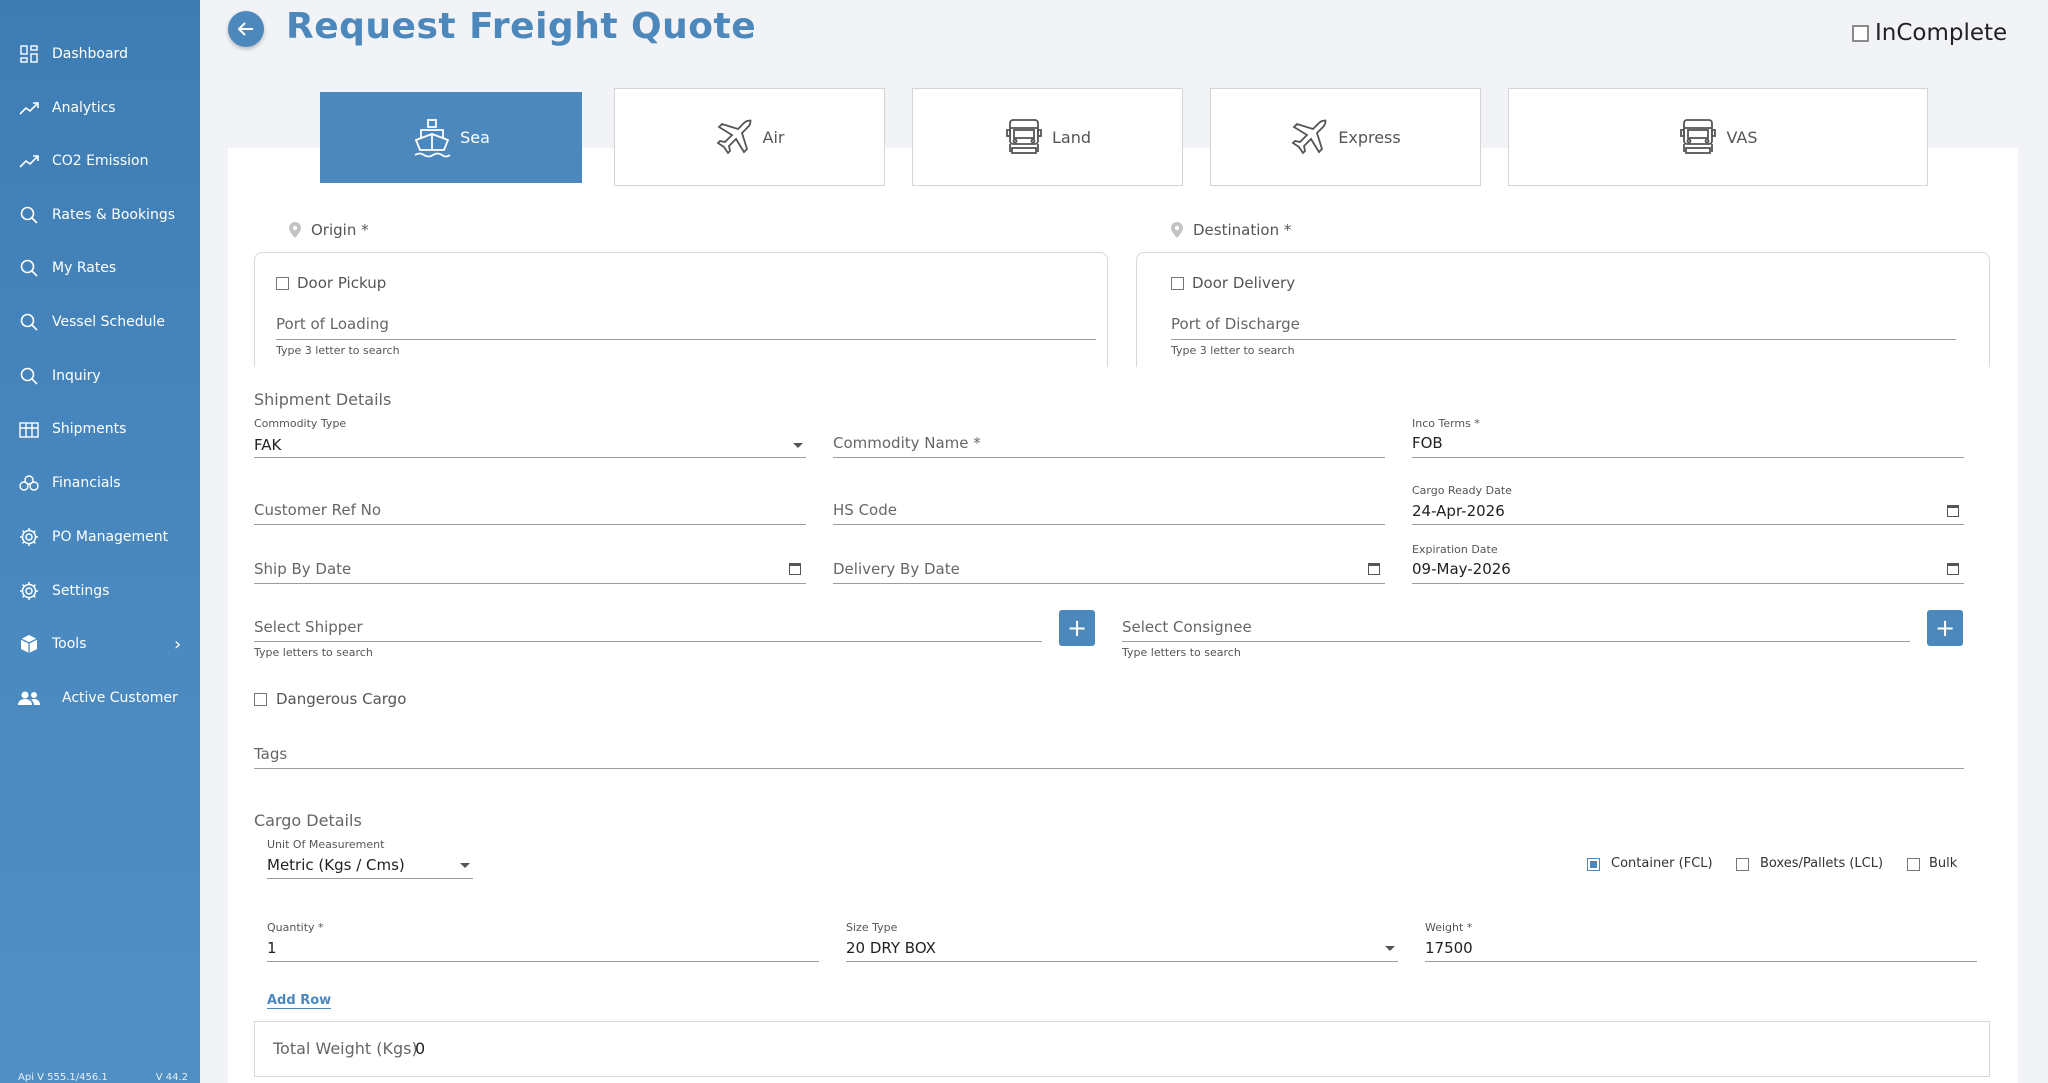 This screenshot has height=1083, width=2048. Describe the element at coordinates (59, 376) in the screenshot. I see `sidebar-item-inquiry: Inquiry` at that location.